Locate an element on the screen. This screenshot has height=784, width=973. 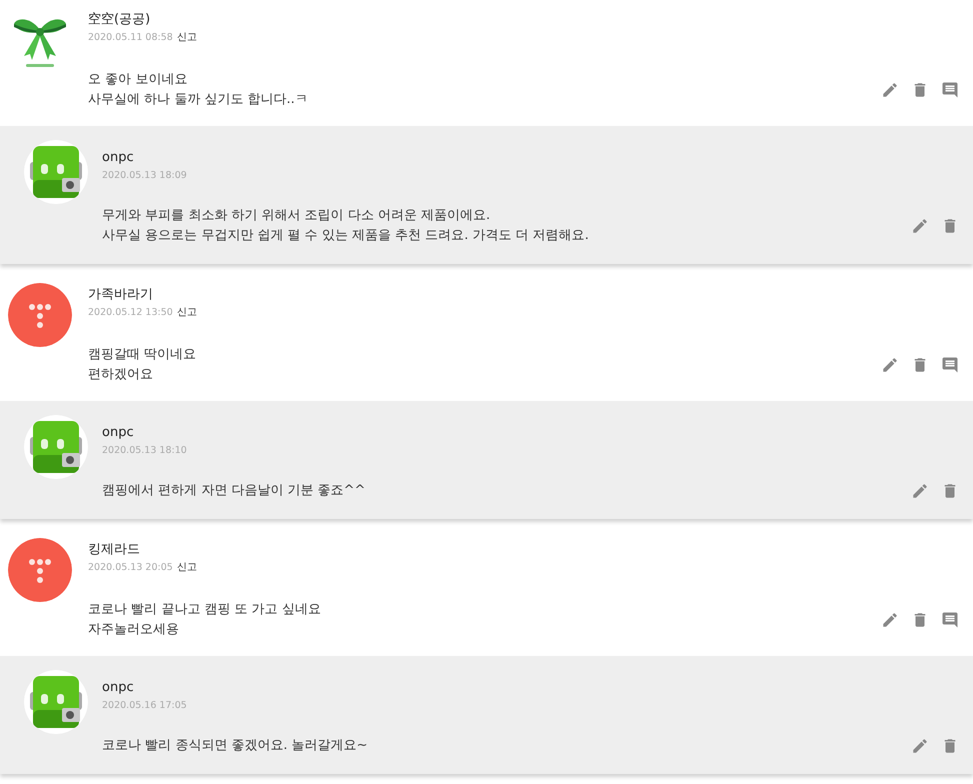
comment-date: 2020.05.13 18:10 is located at coordinates (144, 451).